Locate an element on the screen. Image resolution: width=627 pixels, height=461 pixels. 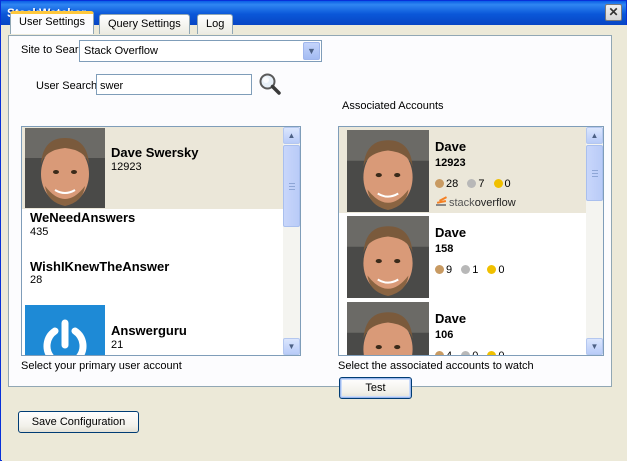
logo-prefix: stack is located at coordinates (462, 203).